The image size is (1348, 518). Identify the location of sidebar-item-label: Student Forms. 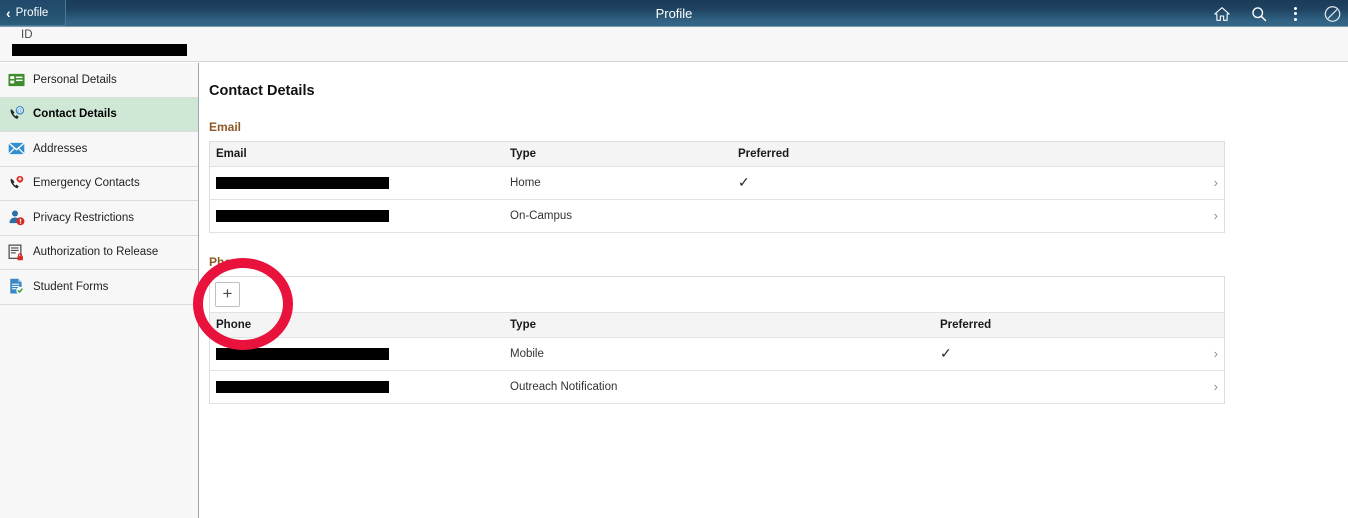
(71, 286).